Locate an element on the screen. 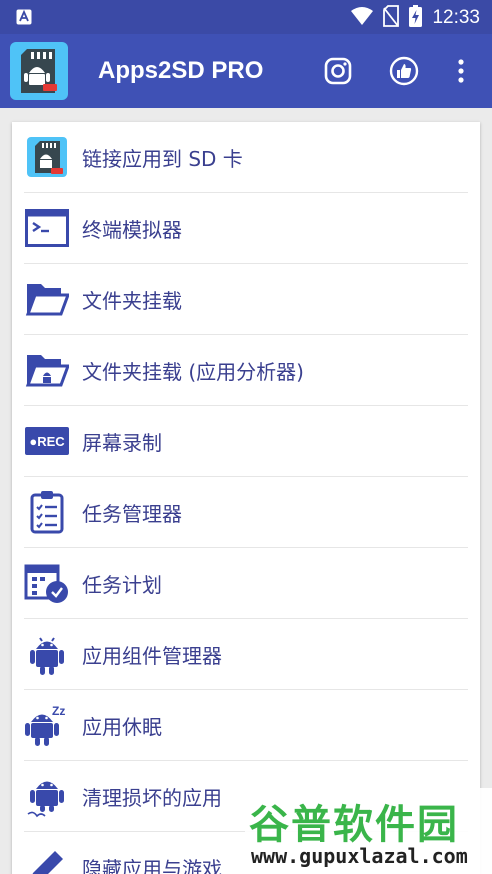 This screenshot has height=874, width=492. menu-item-screen-record: ●REC 屏幕录制 is located at coordinates (246, 441).